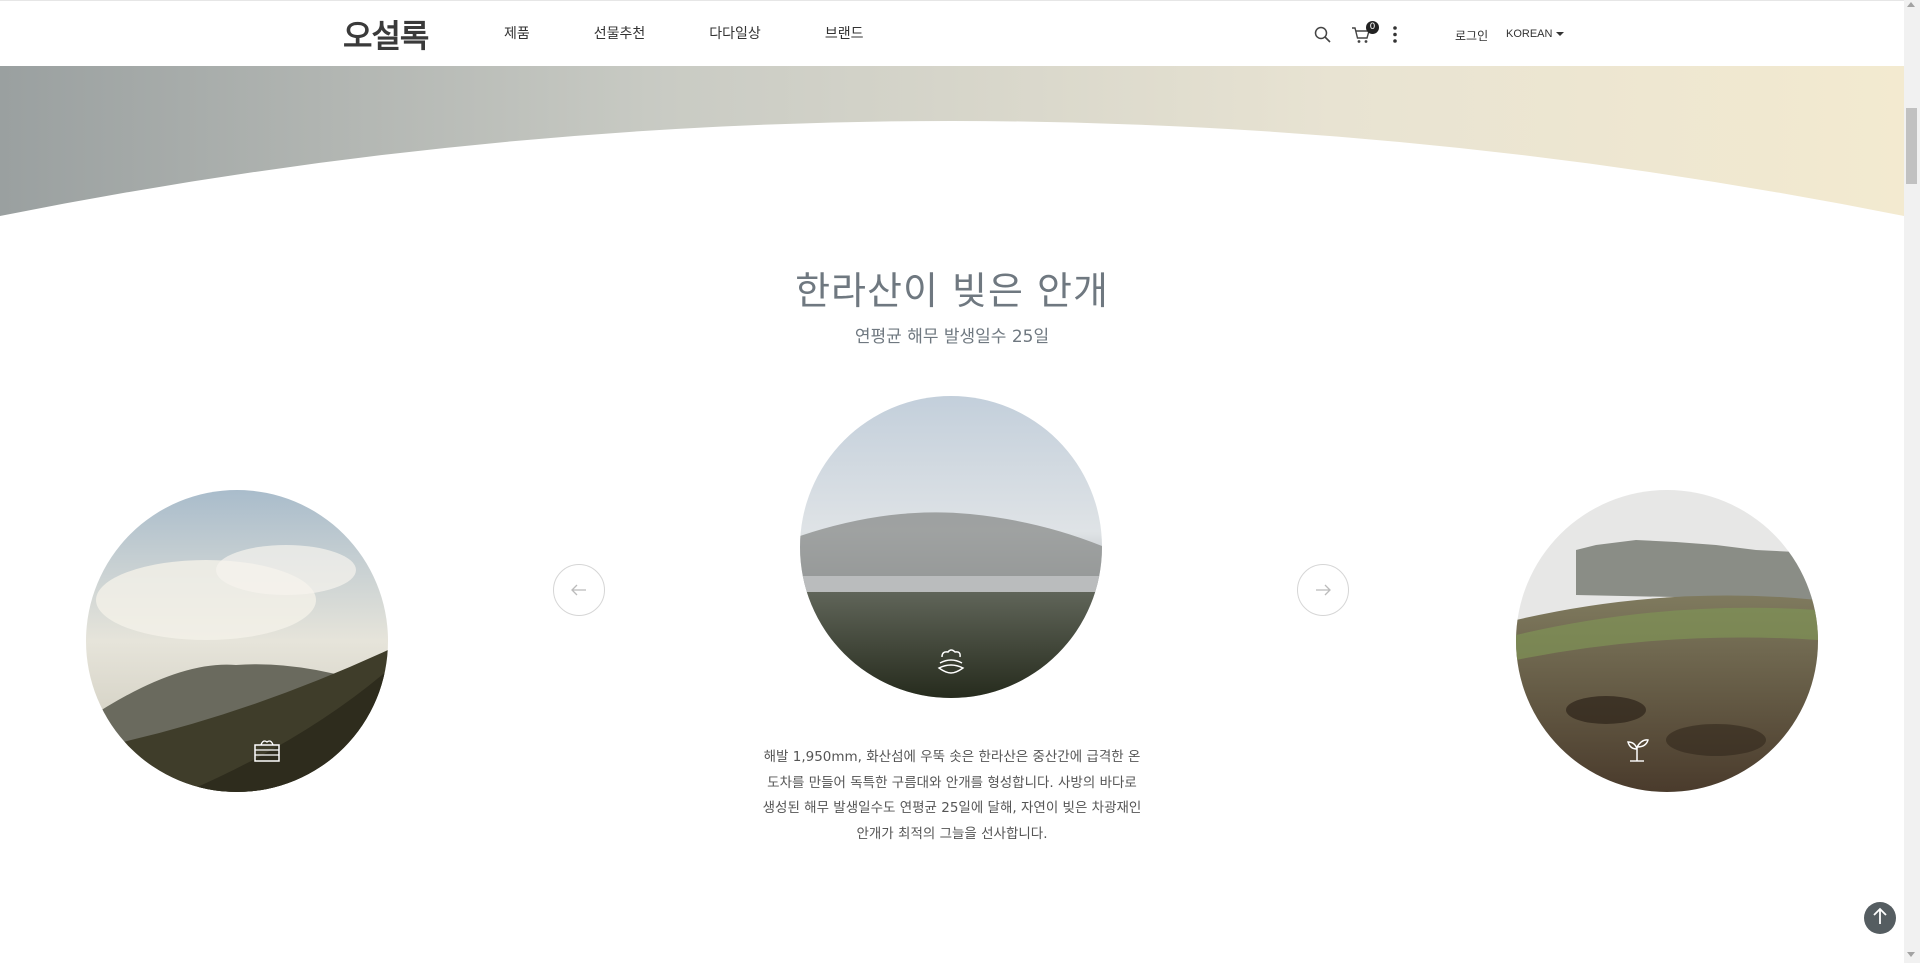  What do you see at coordinates (1529, 34) in the screenshot?
I see `language-label: KOREAN` at bounding box center [1529, 34].